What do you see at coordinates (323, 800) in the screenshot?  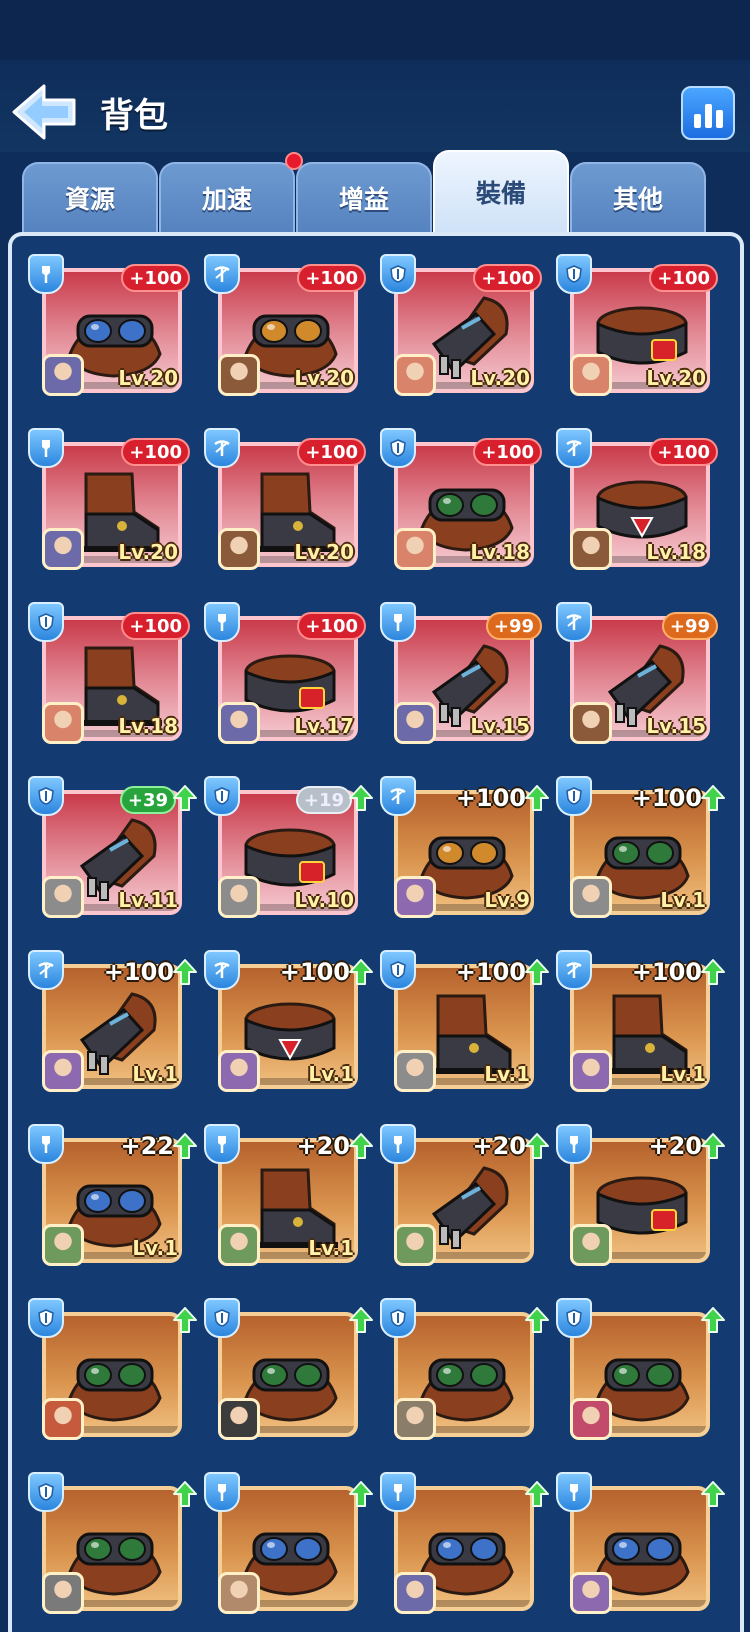 I see `bonus-badge: +19` at bounding box center [323, 800].